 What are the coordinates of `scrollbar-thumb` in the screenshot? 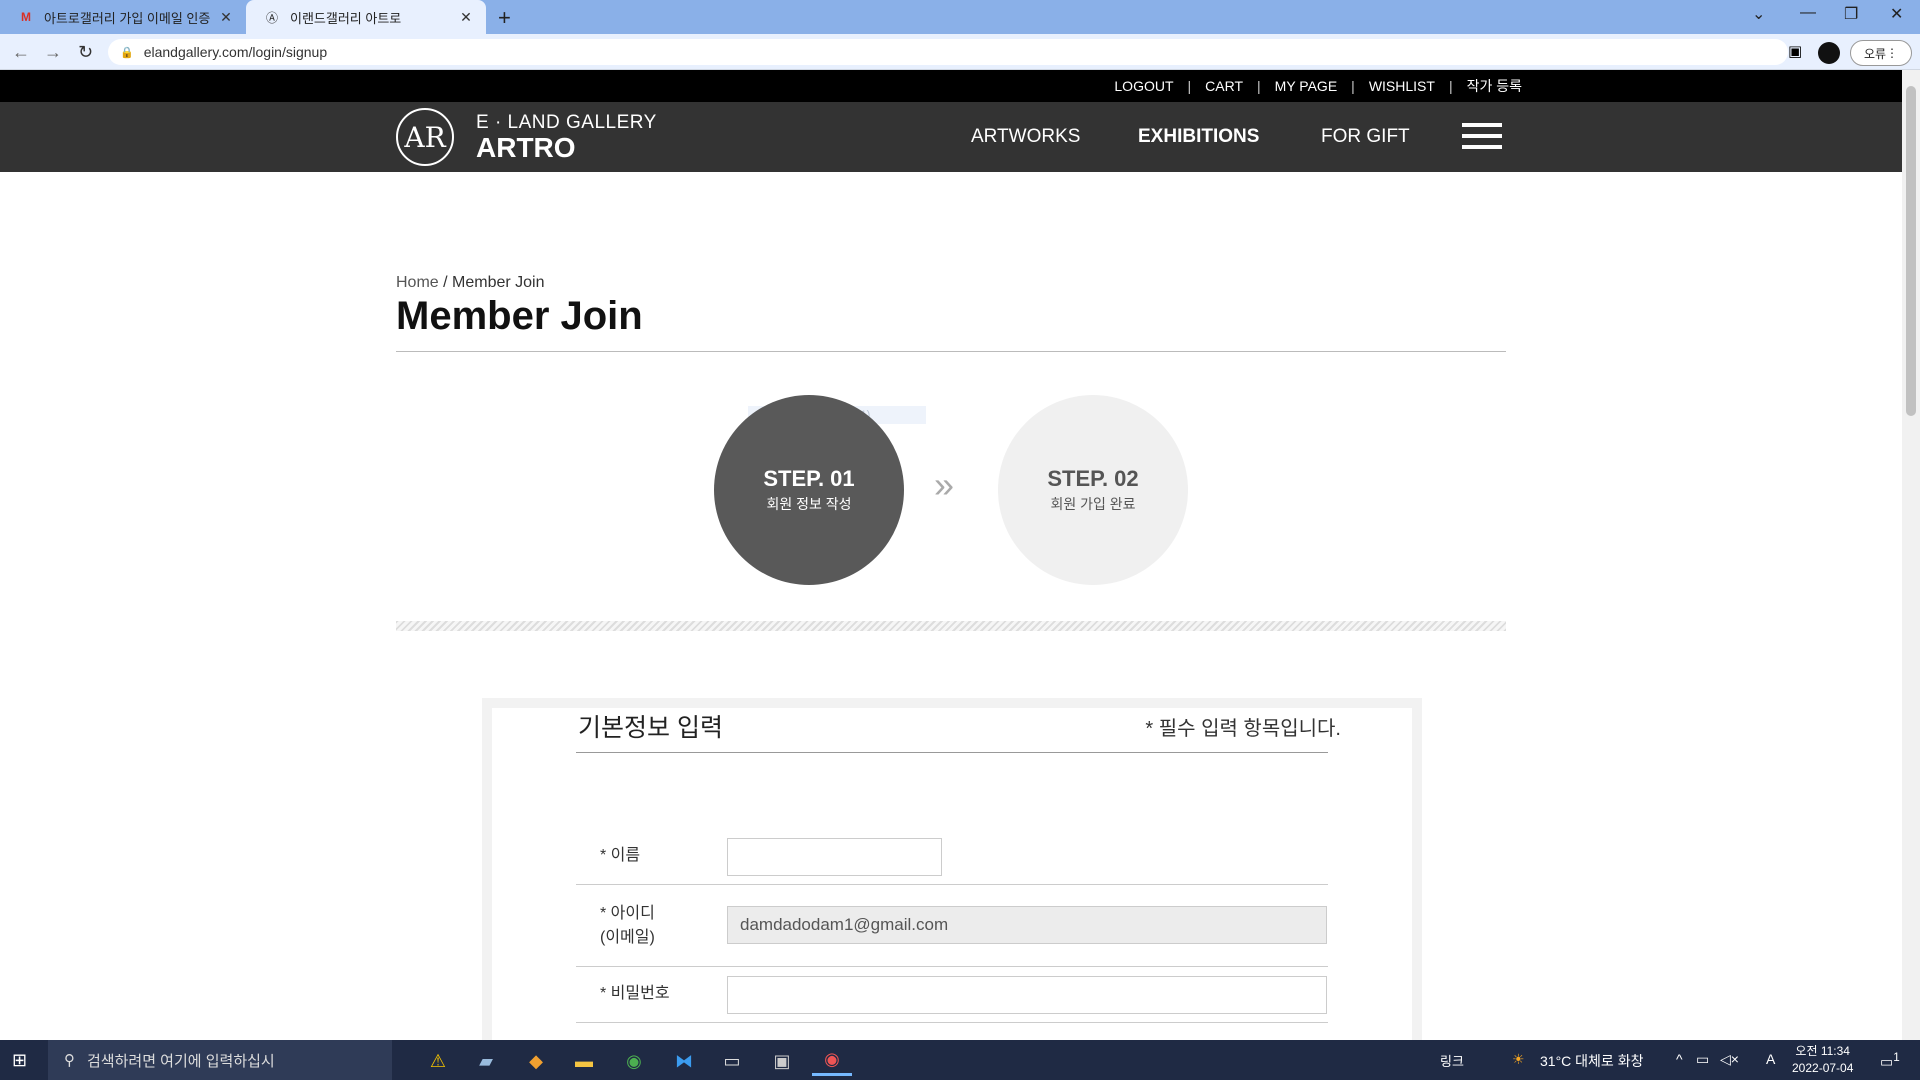 It's located at (1911, 251).